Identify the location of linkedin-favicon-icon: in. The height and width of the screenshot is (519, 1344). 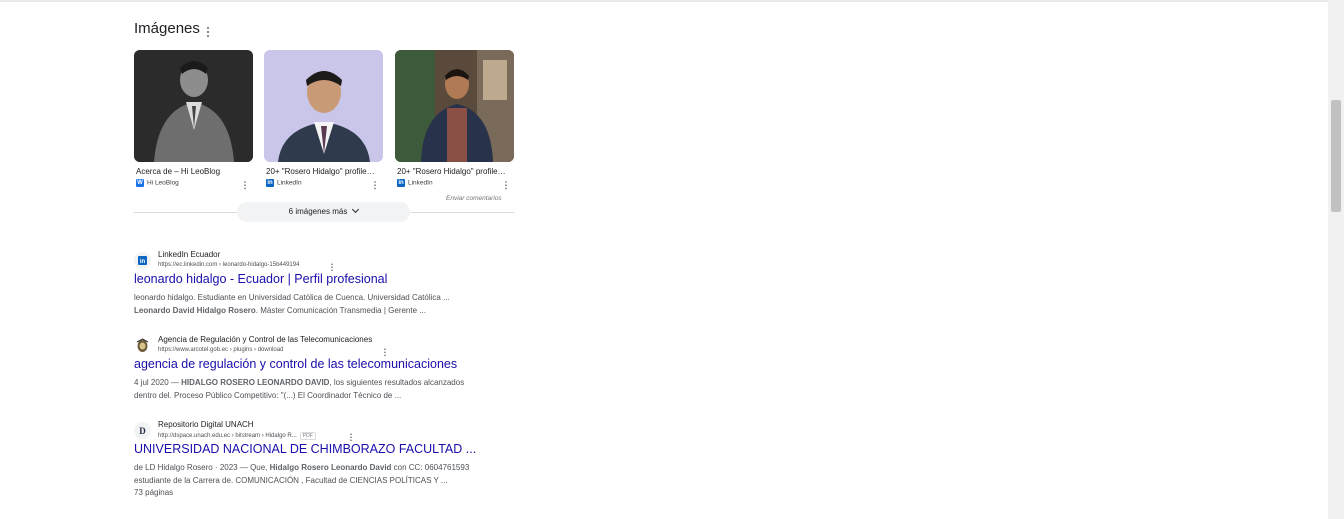
(142, 260).